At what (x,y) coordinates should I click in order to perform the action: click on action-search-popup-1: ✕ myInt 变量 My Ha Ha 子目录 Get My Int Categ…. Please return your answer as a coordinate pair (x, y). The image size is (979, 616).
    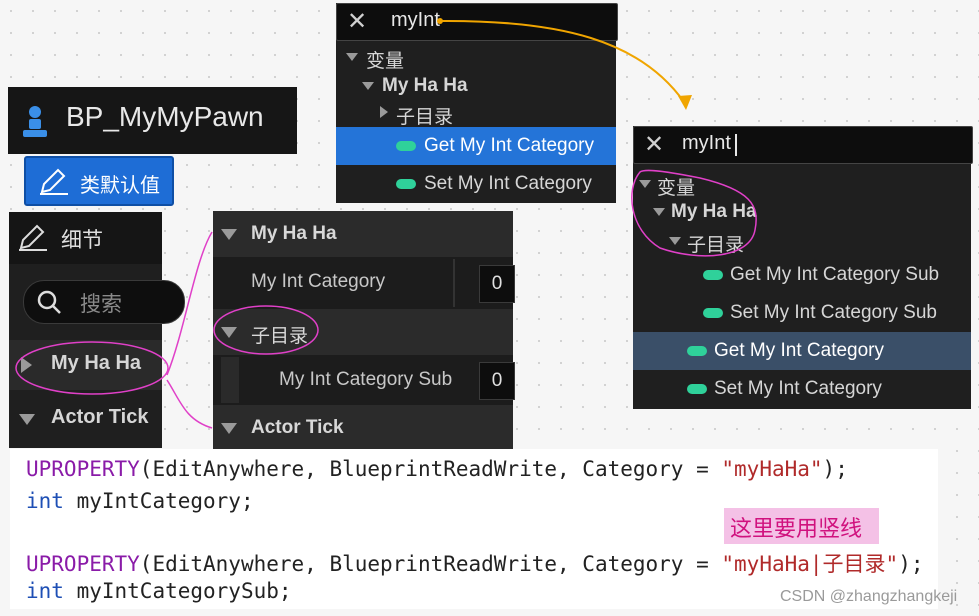
    Looking at the image, I should click on (477, 103).